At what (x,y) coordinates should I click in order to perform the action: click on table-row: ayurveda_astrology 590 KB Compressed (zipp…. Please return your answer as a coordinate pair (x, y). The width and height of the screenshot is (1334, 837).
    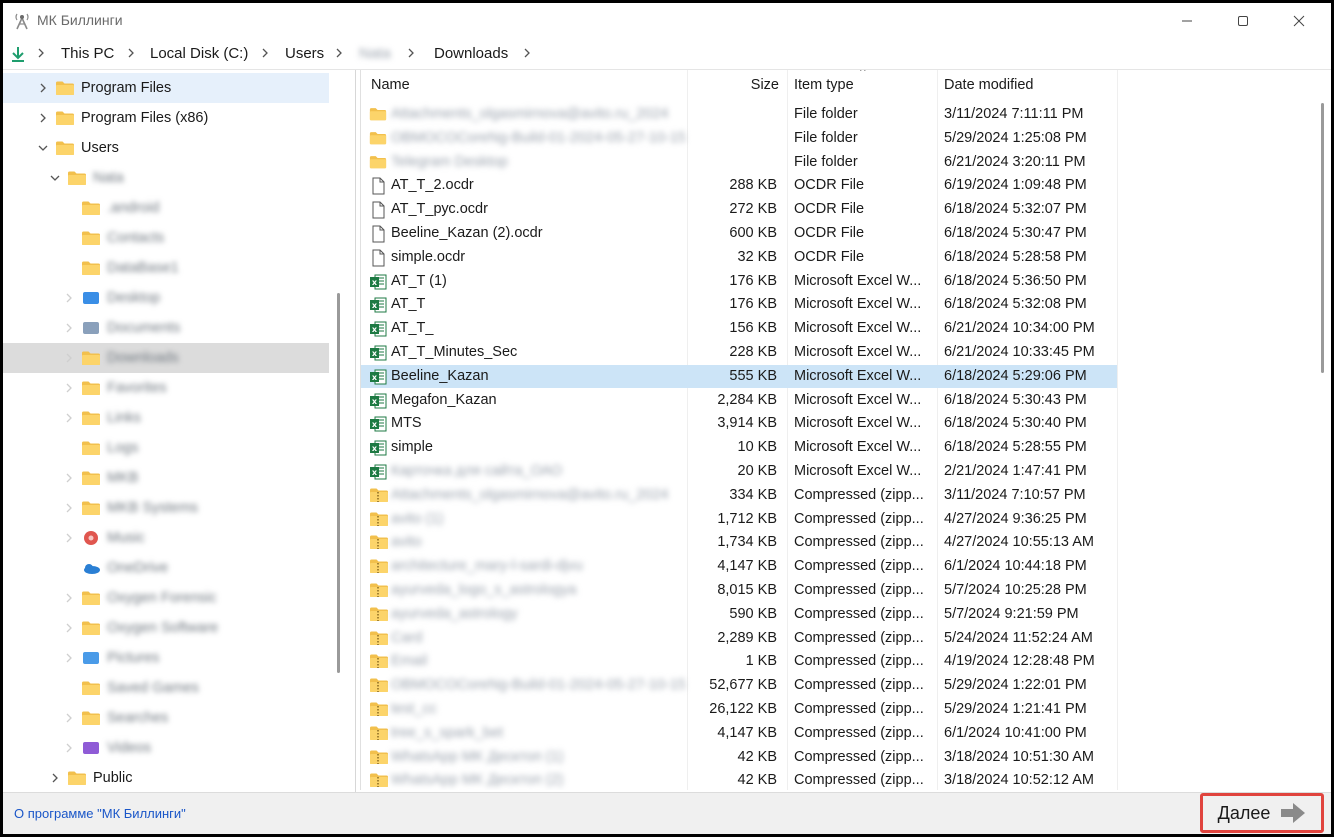
    Looking at the image, I should click on (739, 614).